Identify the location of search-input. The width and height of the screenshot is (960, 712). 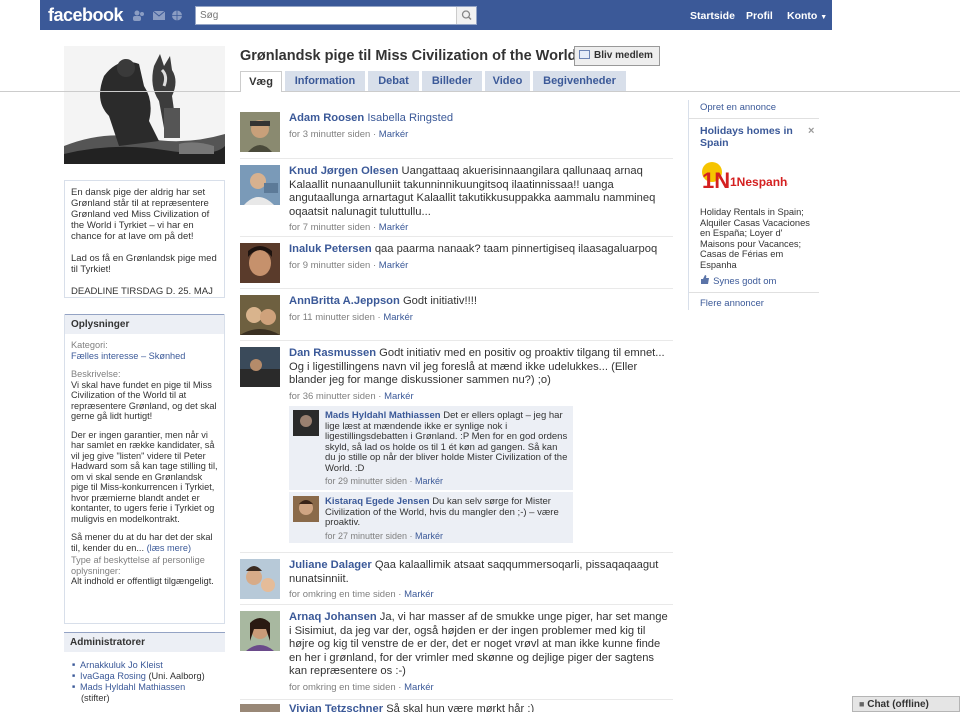
(316, 15).